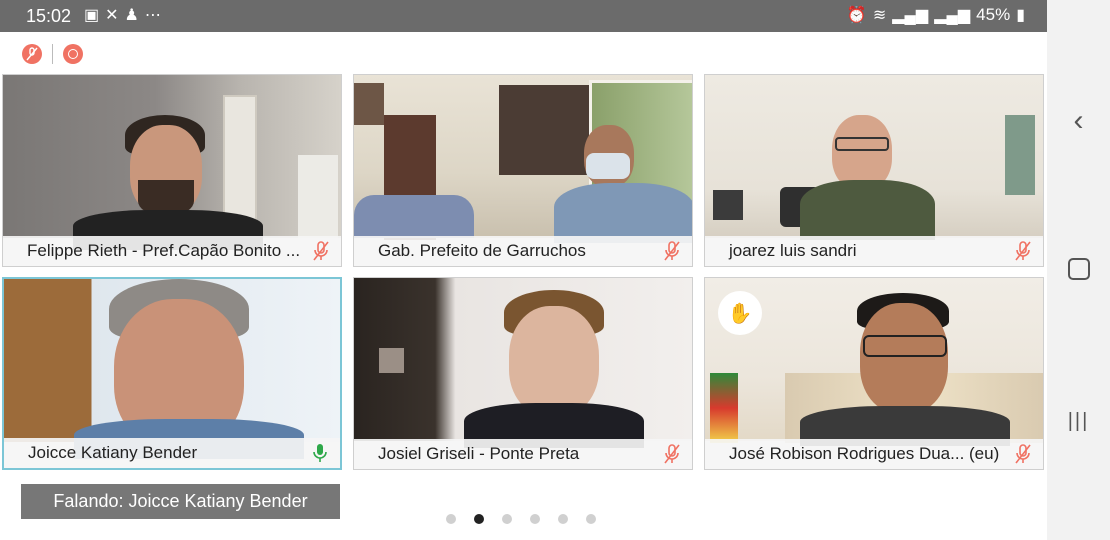 This screenshot has height=540, width=1110. Describe the element at coordinates (95, 15) in the screenshot. I see `image-icon: ▣` at that location.